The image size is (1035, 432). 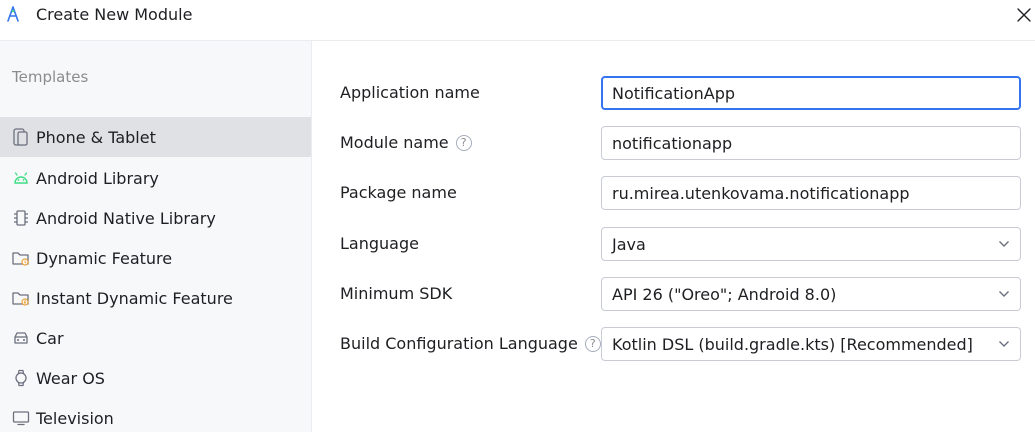 I want to click on package-name-label: Package name, so click(x=398, y=192).